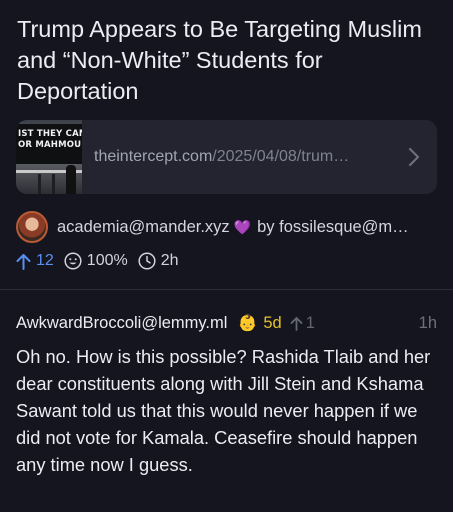 The image size is (453, 512). What do you see at coordinates (272, 322) in the screenshot?
I see `account-age-badge: 5d` at bounding box center [272, 322].